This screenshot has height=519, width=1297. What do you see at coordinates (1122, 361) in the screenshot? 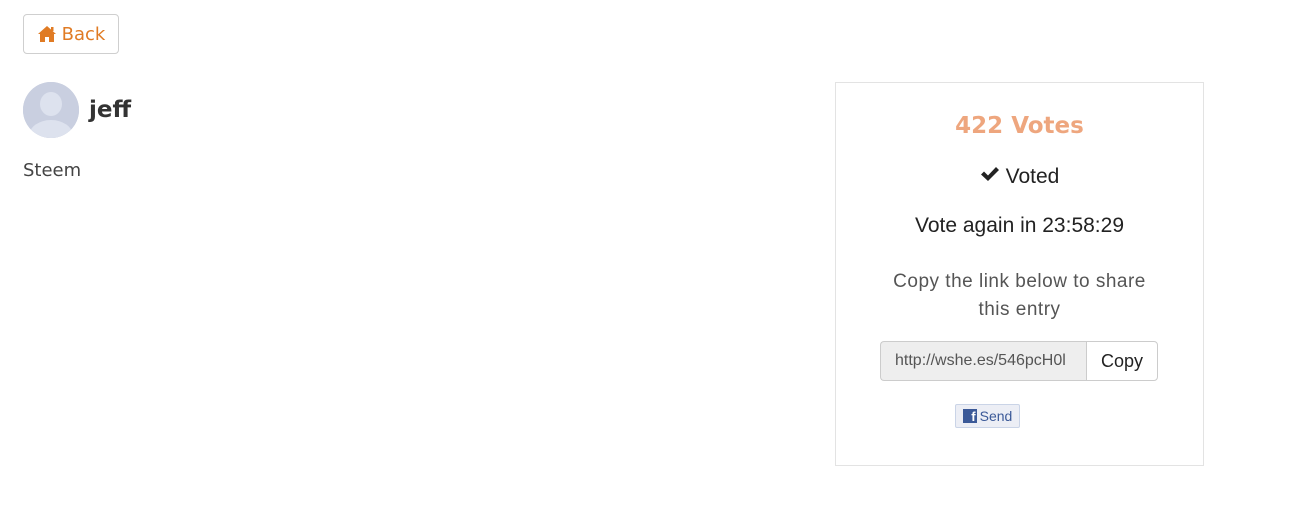
I see `copy-link-button: Copy` at bounding box center [1122, 361].